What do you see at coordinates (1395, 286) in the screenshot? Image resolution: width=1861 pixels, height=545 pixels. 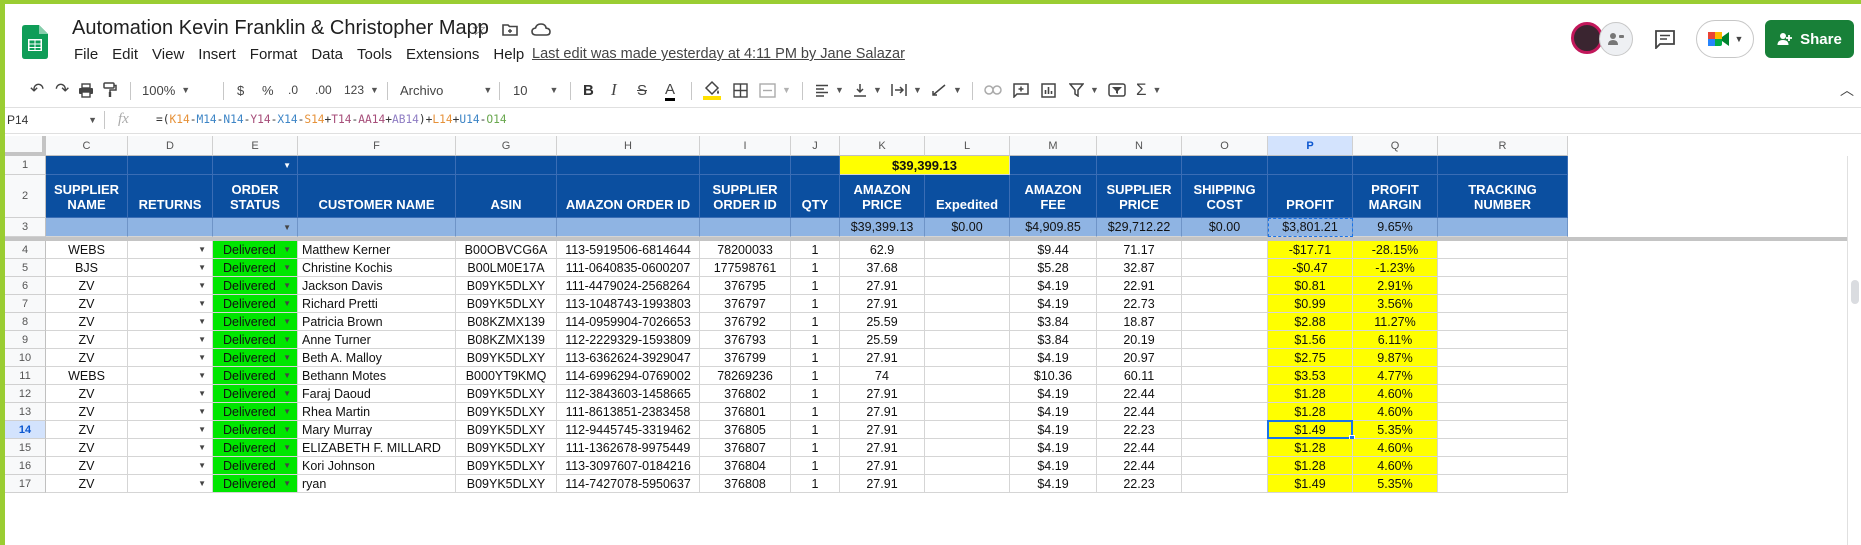 I see `margin-cell: 2.91%` at bounding box center [1395, 286].